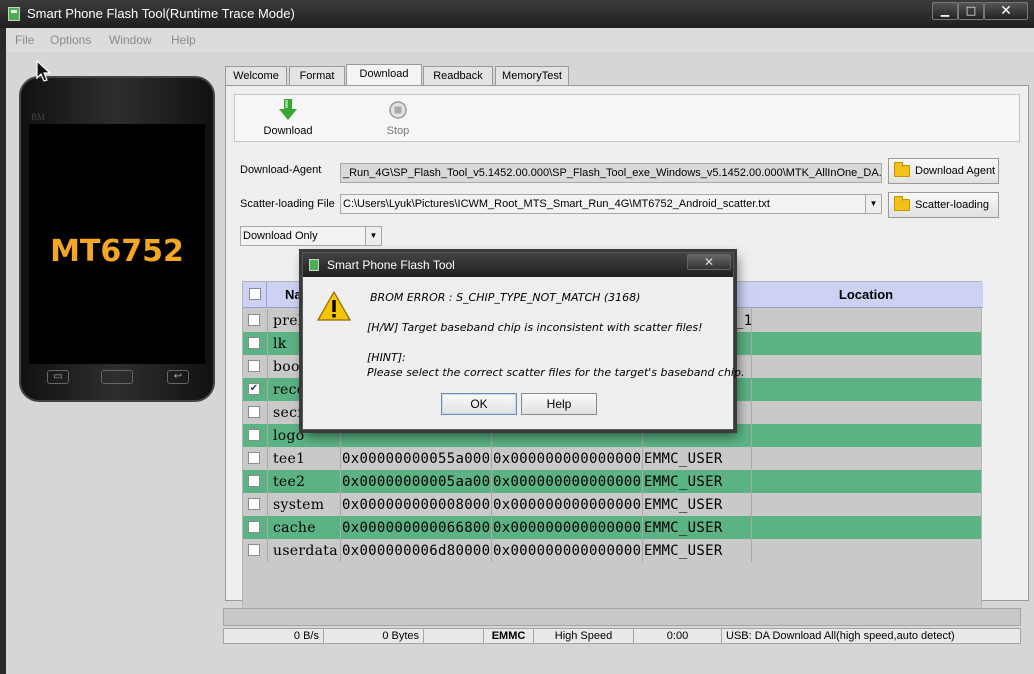 The width and height of the screenshot is (1034, 674). Describe the element at coordinates (744, 321) in the screenshot. I see `location: _1` at that location.